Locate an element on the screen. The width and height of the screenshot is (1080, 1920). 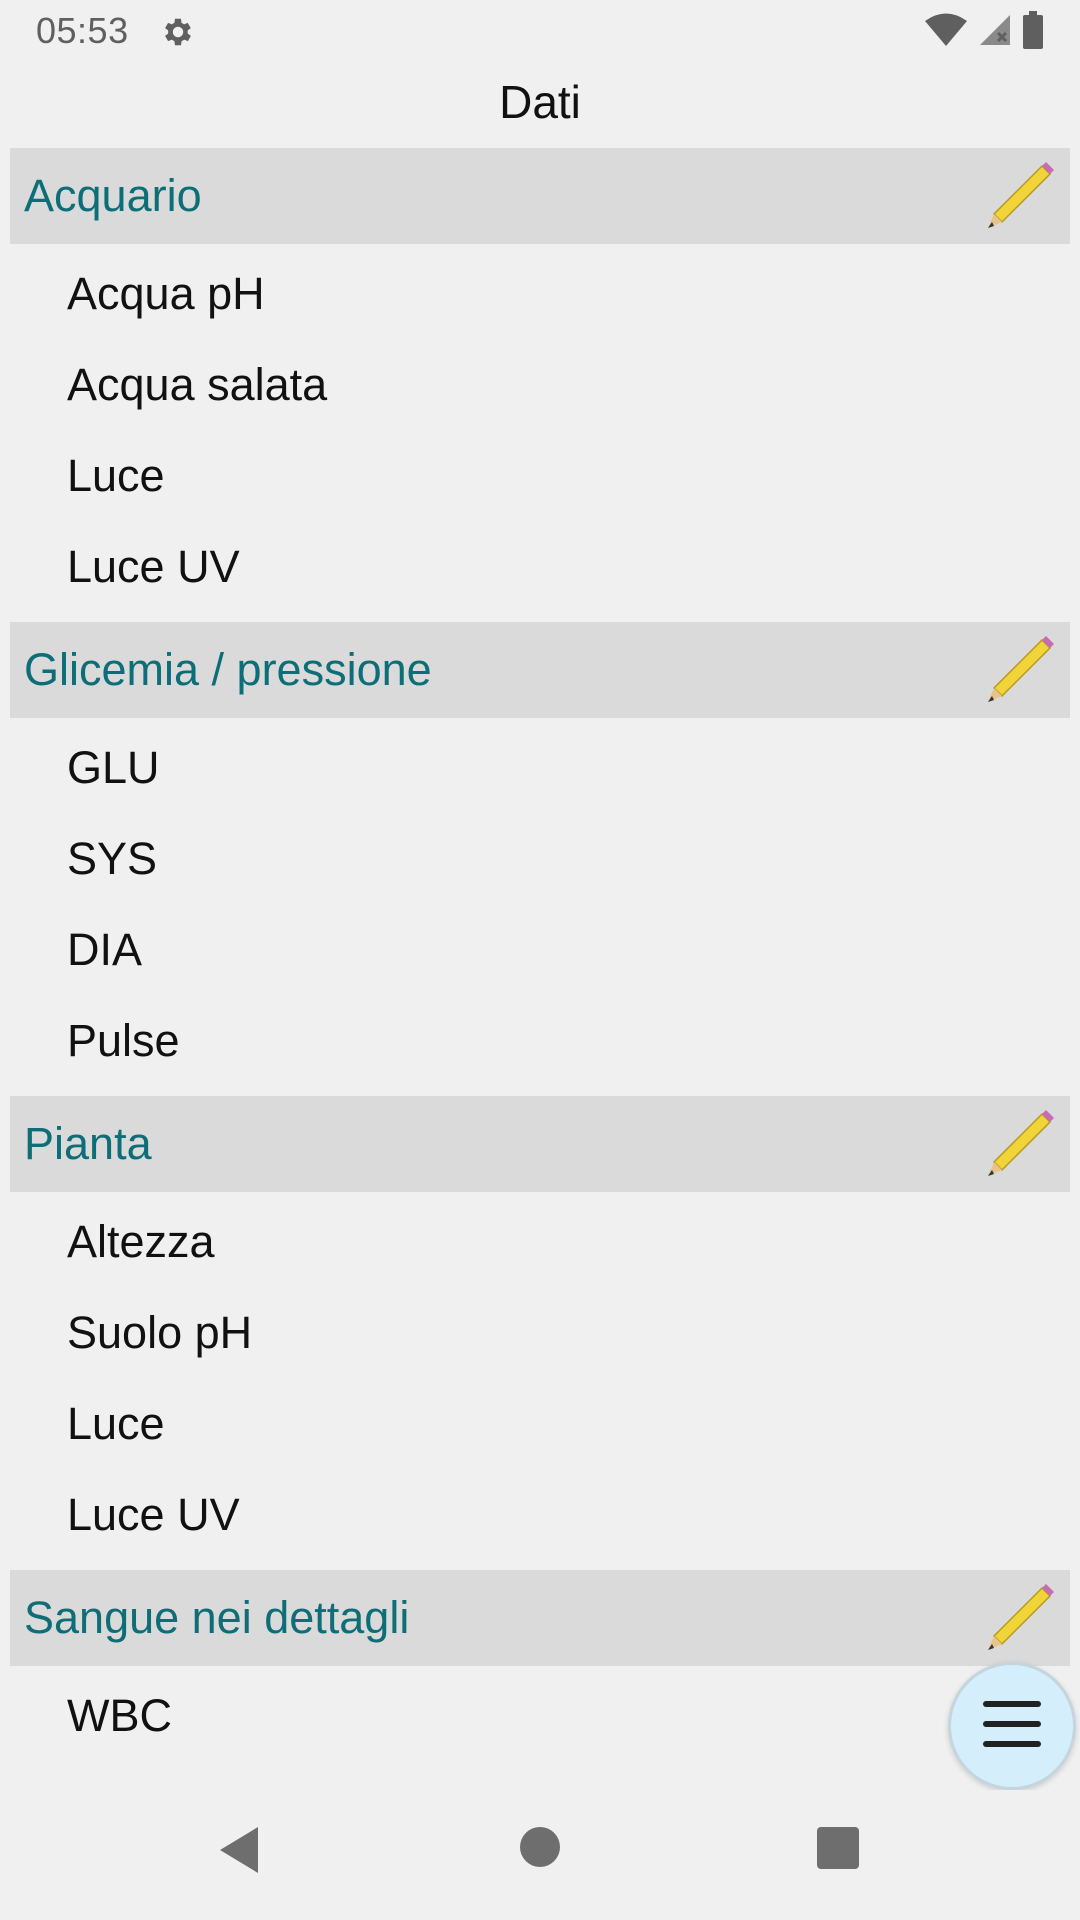
menu-hamburger-icon is located at coordinates (1012, 1726).